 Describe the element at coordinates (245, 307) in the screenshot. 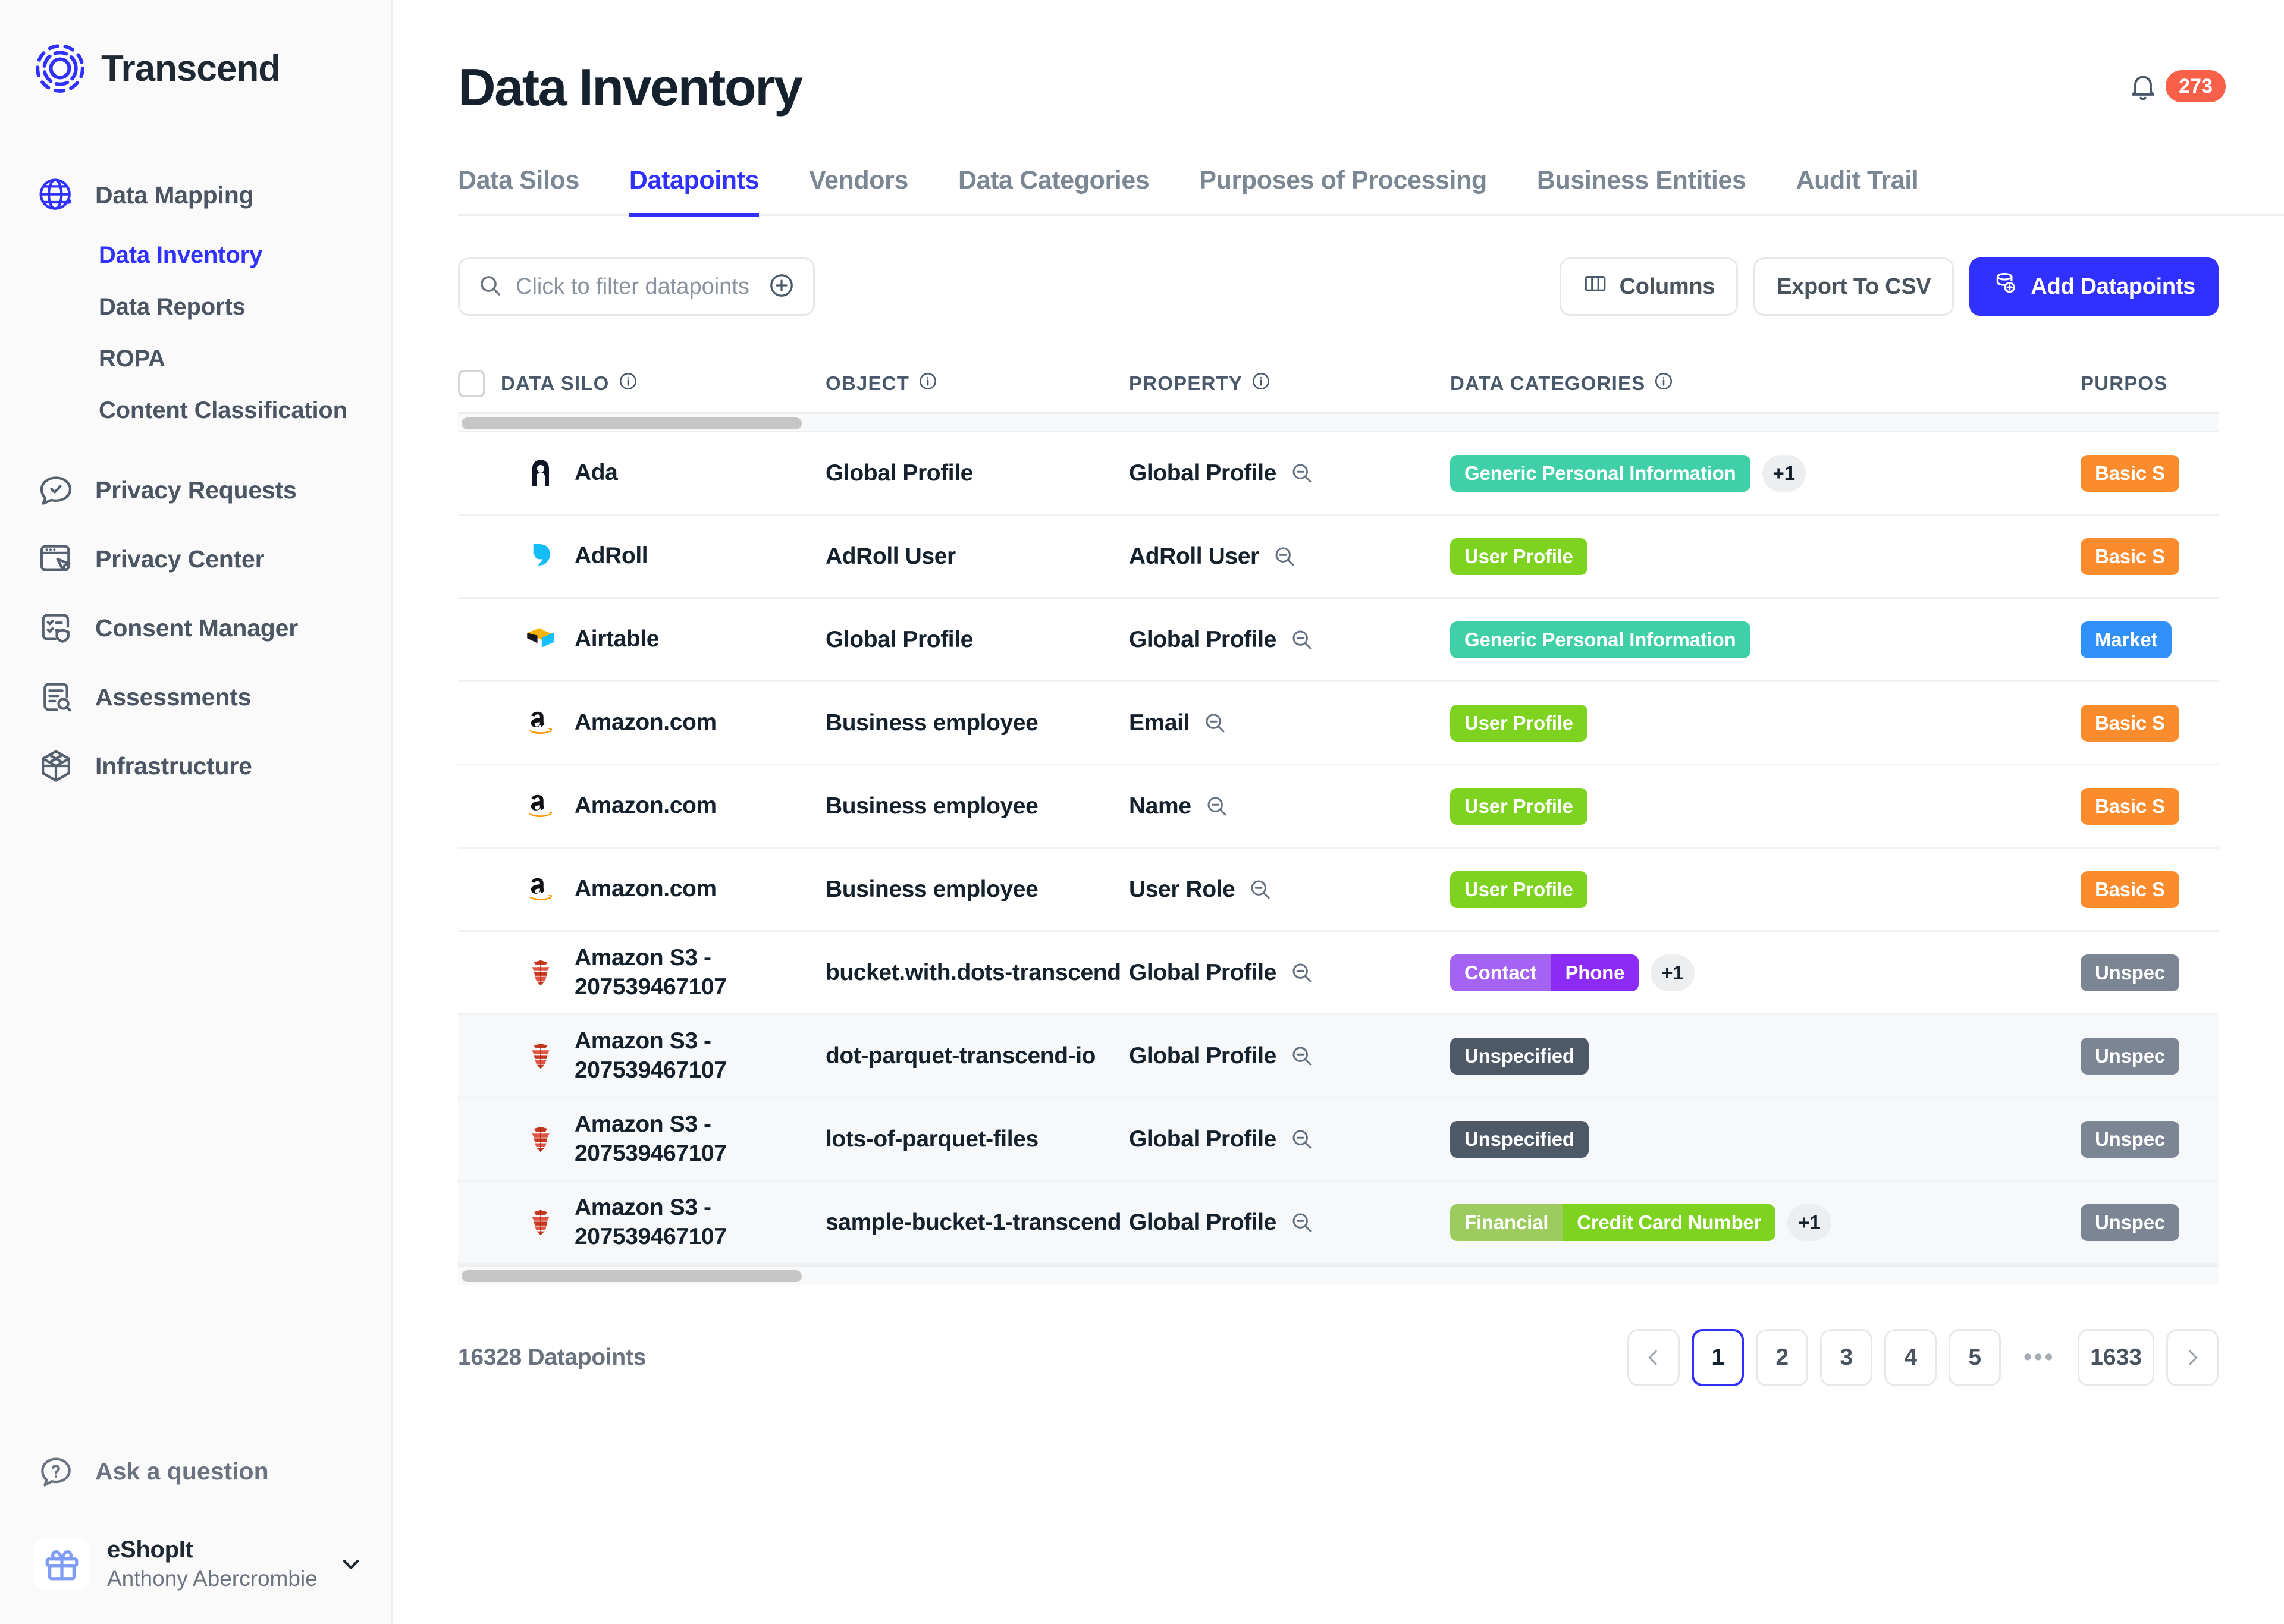

I see `sidebar-item-data-reports: Data Reports` at that location.